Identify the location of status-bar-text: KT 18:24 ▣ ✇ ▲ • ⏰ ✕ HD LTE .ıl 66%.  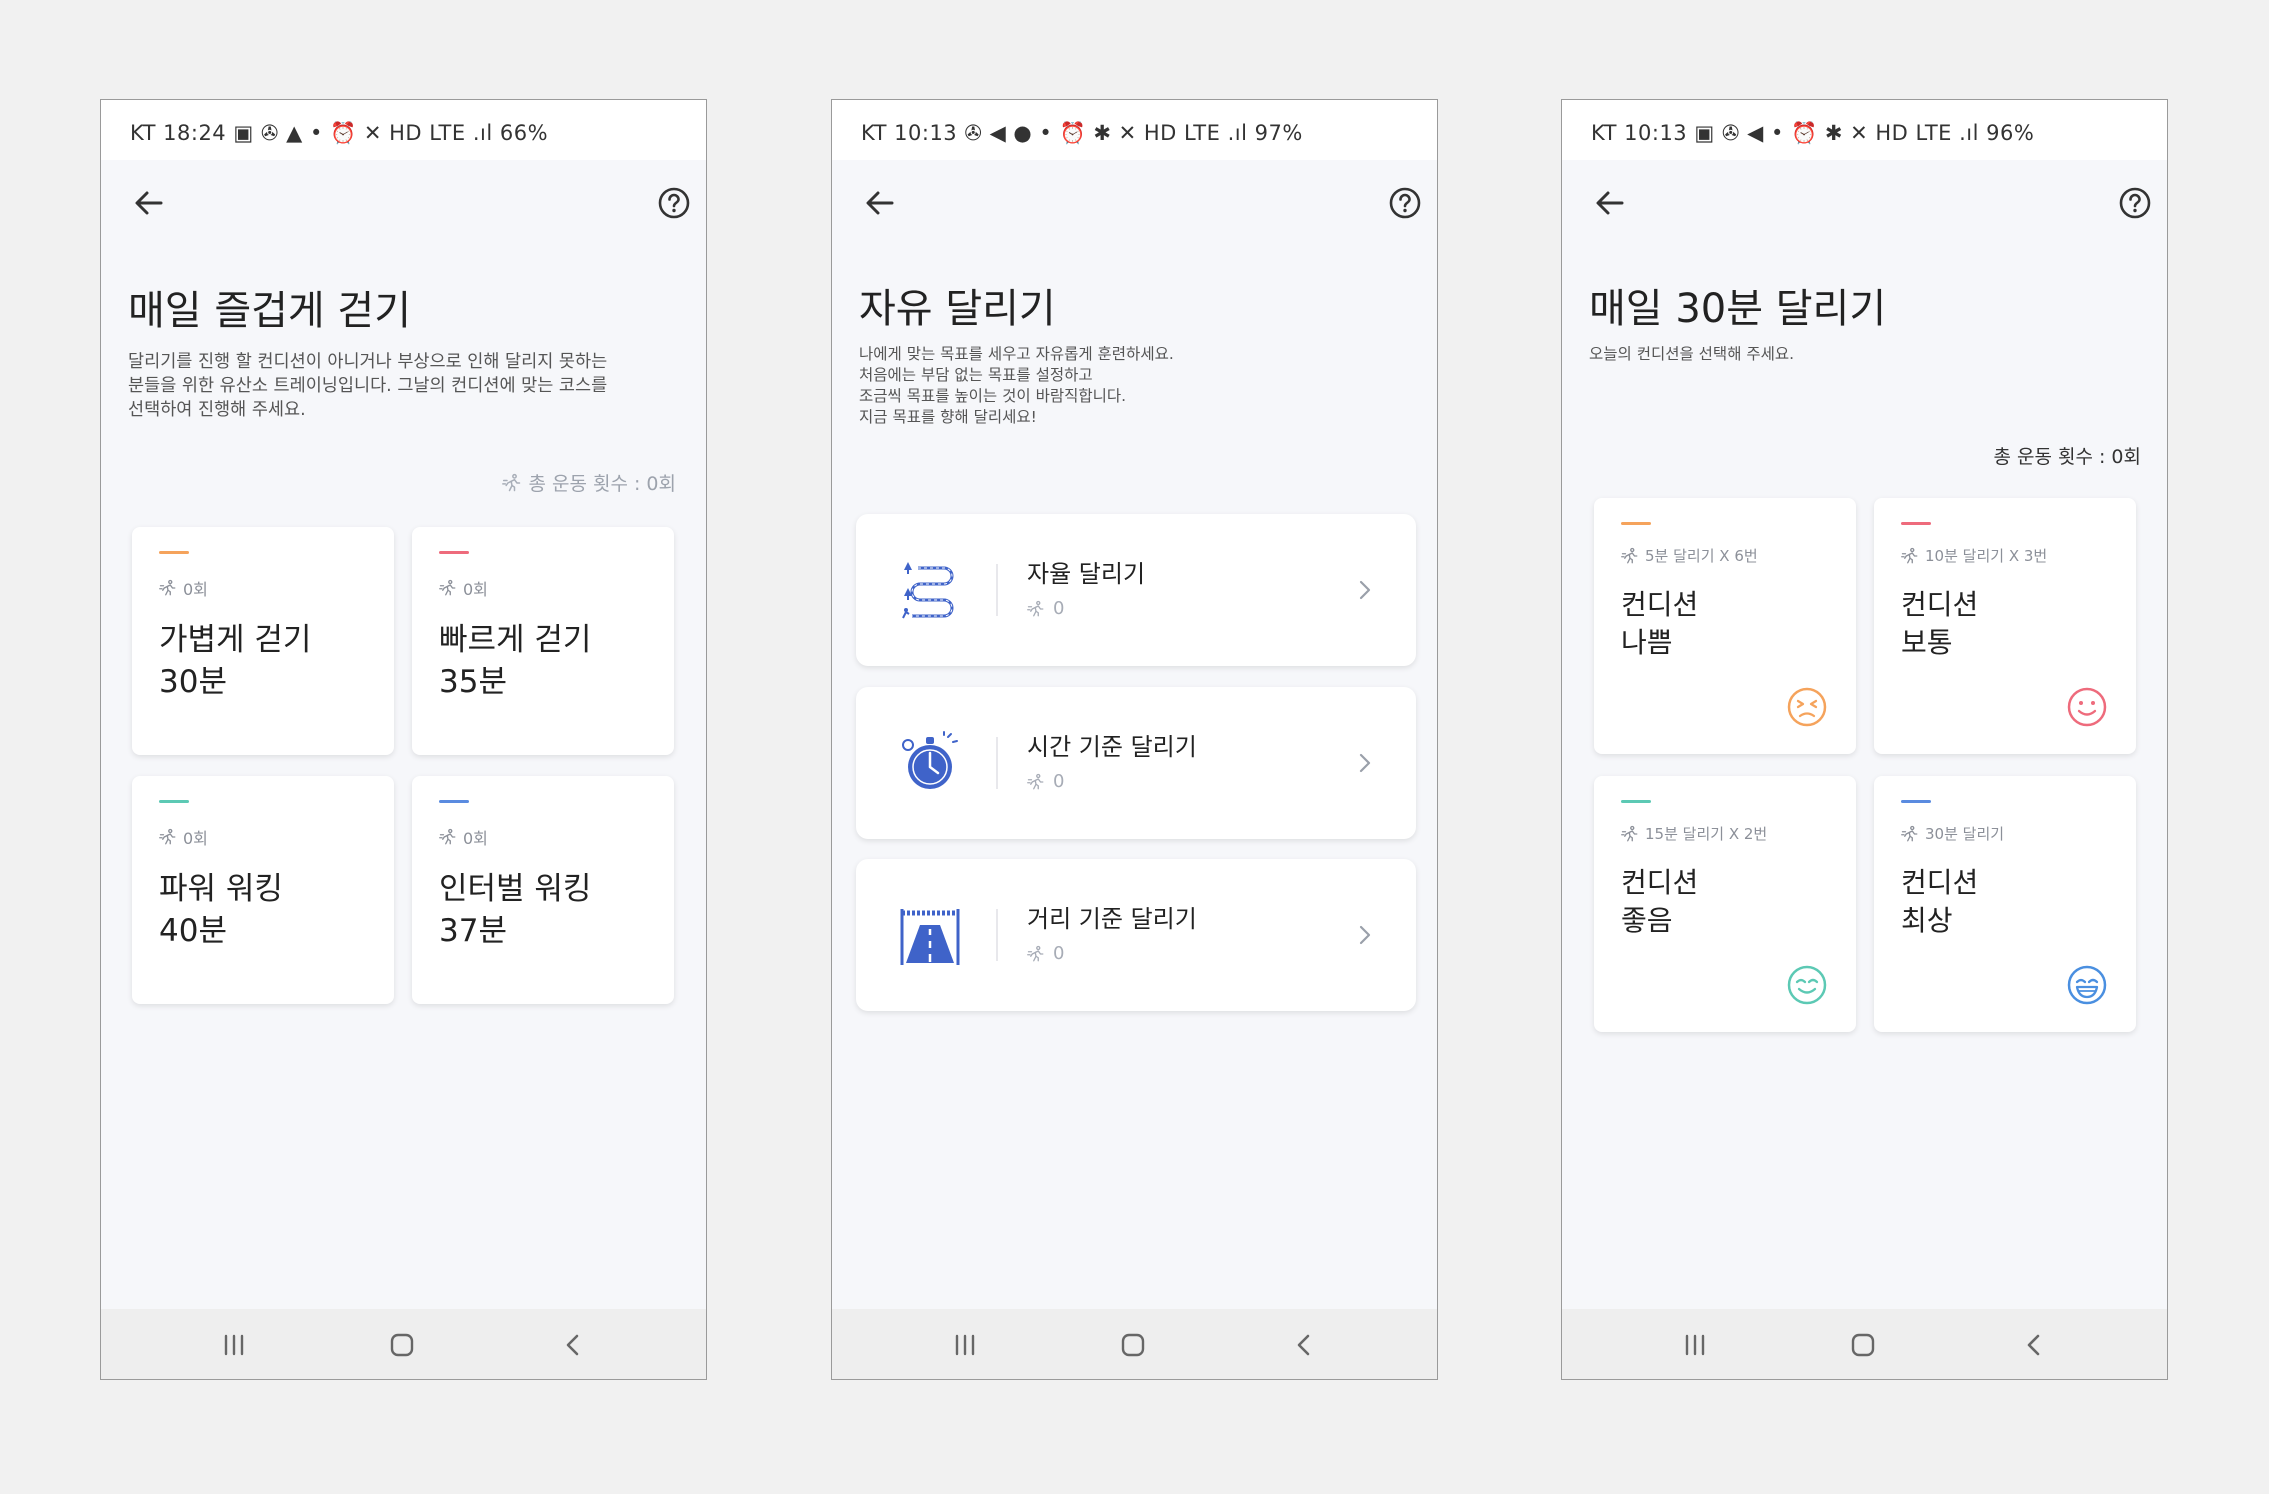
(339, 133).